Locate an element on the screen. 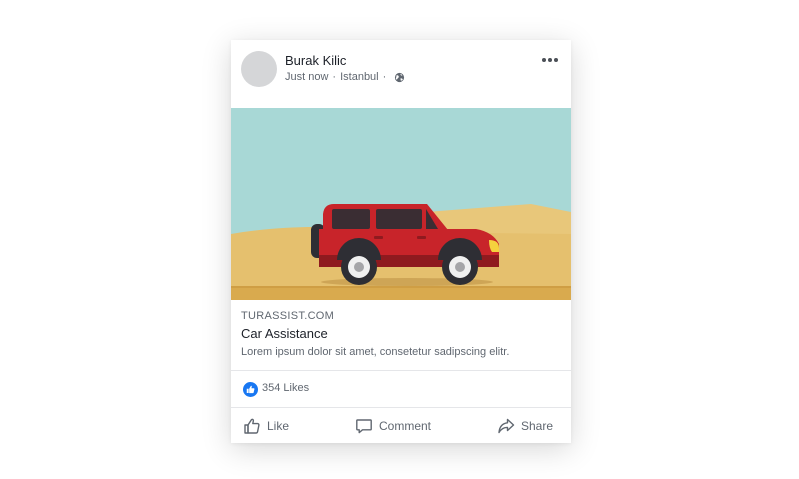 Image resolution: width=799 pixels, height=479 pixels. road is located at coordinates (401, 293).